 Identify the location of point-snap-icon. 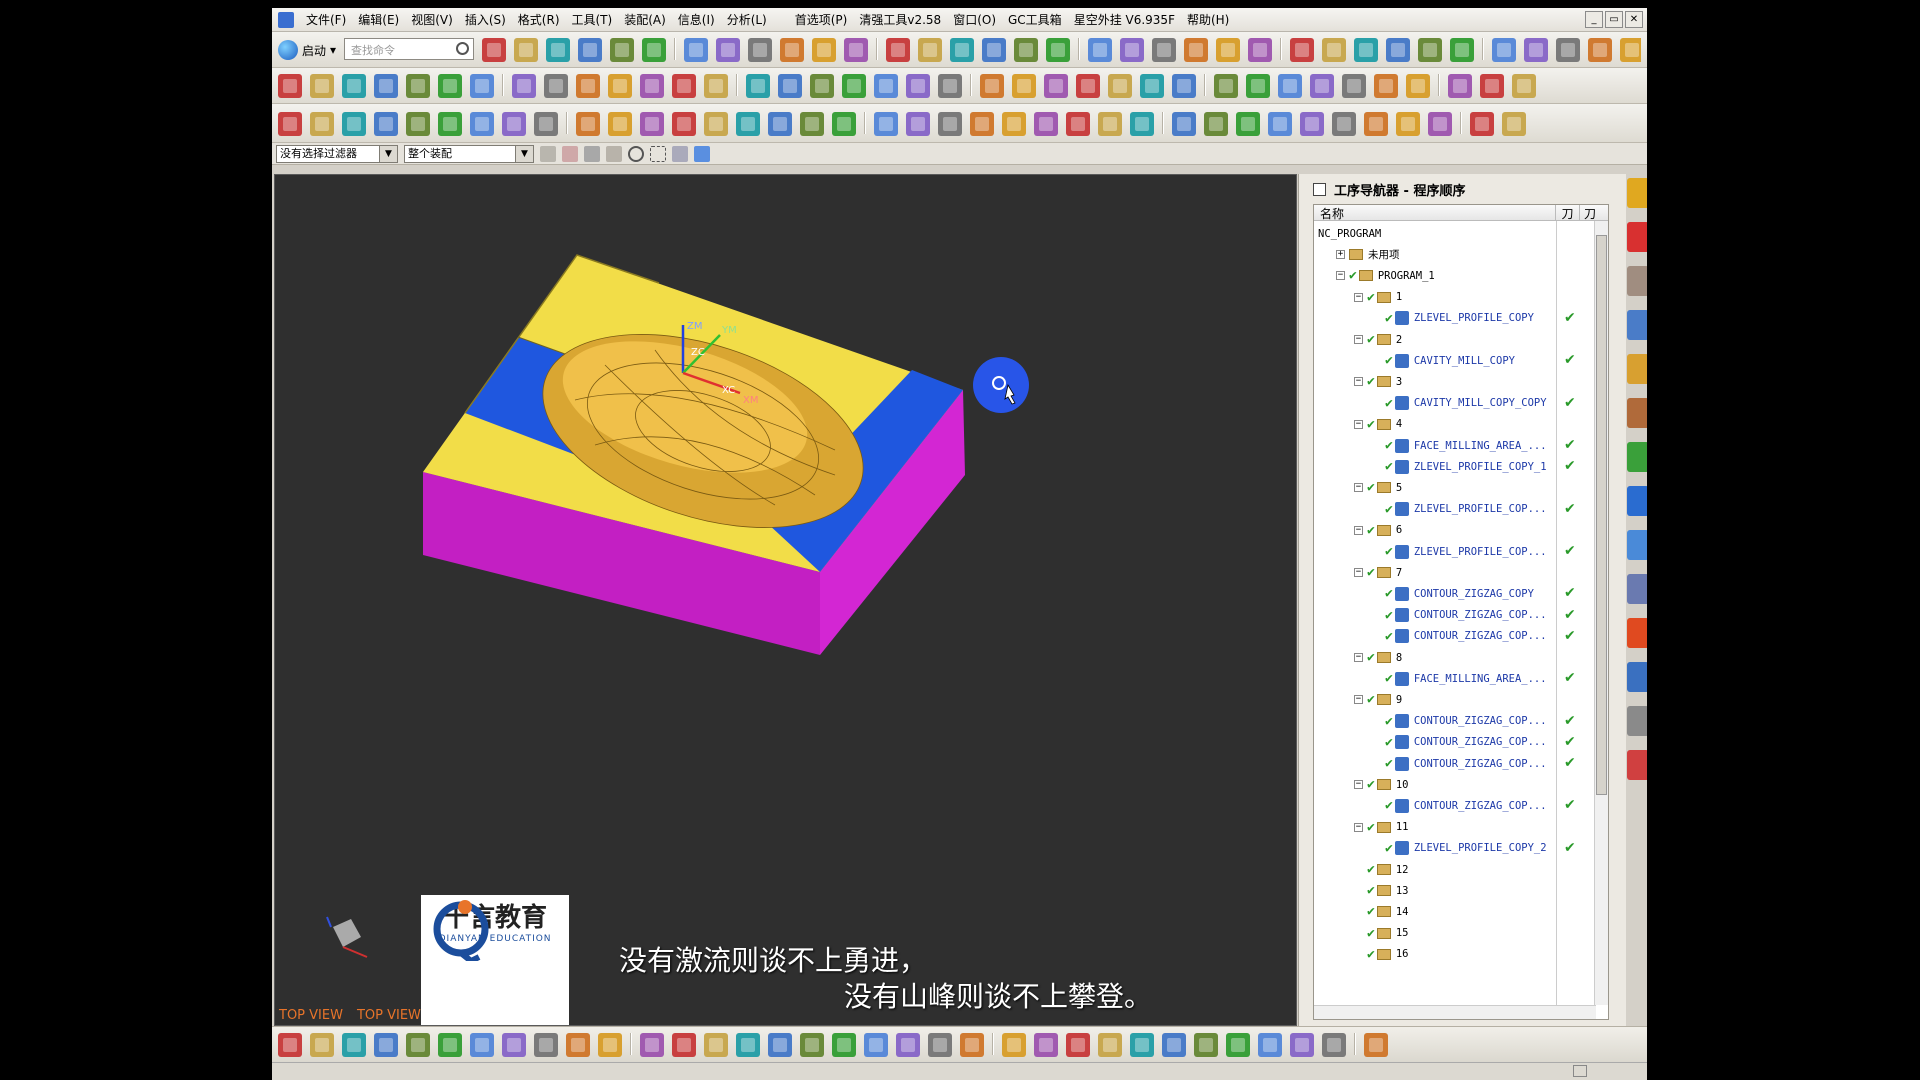
(636, 153).